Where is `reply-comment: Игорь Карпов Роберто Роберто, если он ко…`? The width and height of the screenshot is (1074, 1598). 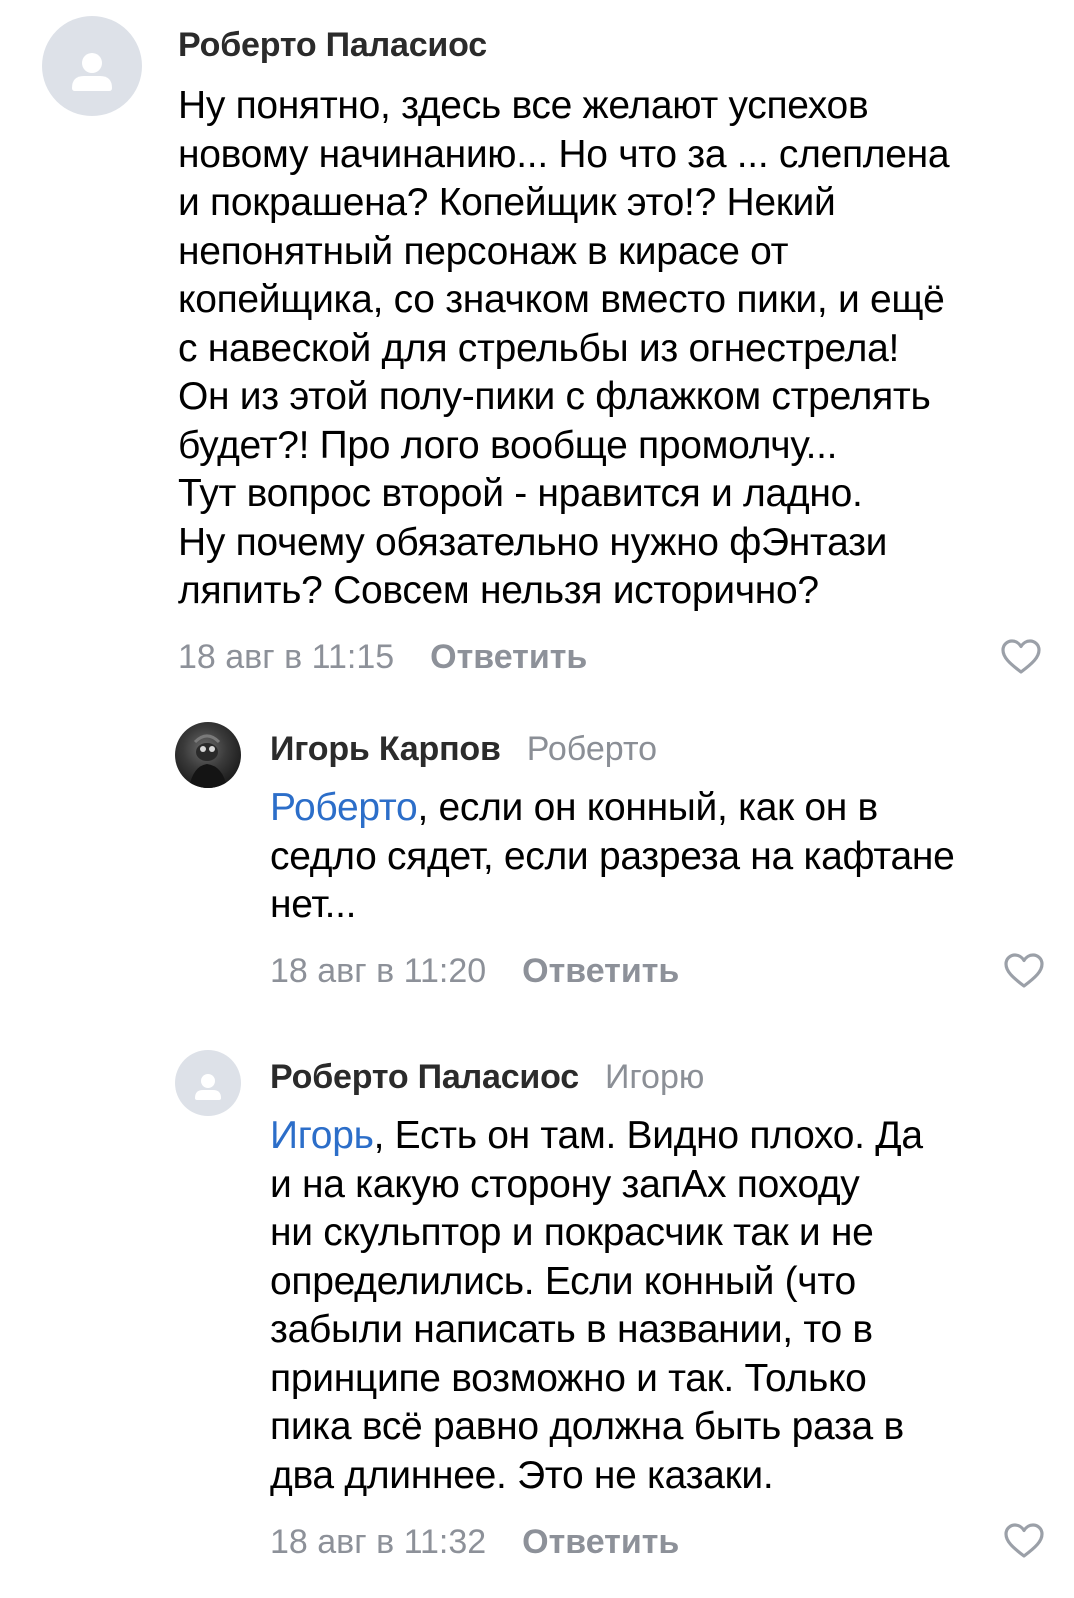
reply-comment: Игорь Карпов Роберто Роберто, если он ко… is located at coordinates (610, 861).